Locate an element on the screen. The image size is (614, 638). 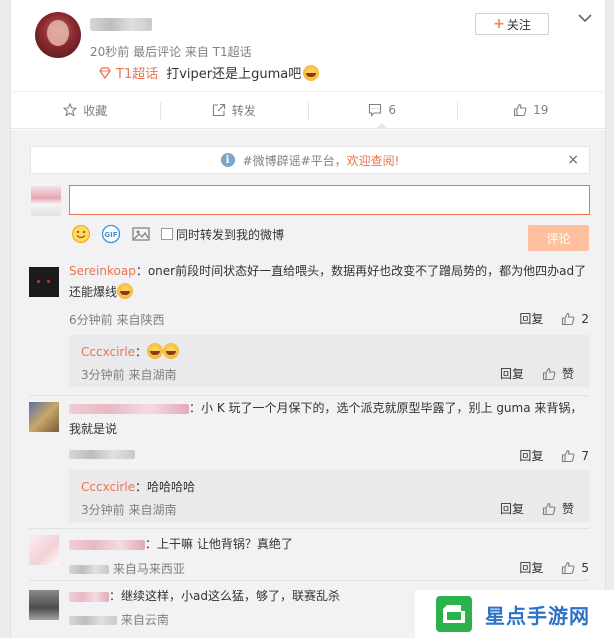
comment-like-button: 7 is located at coordinates (575, 456).